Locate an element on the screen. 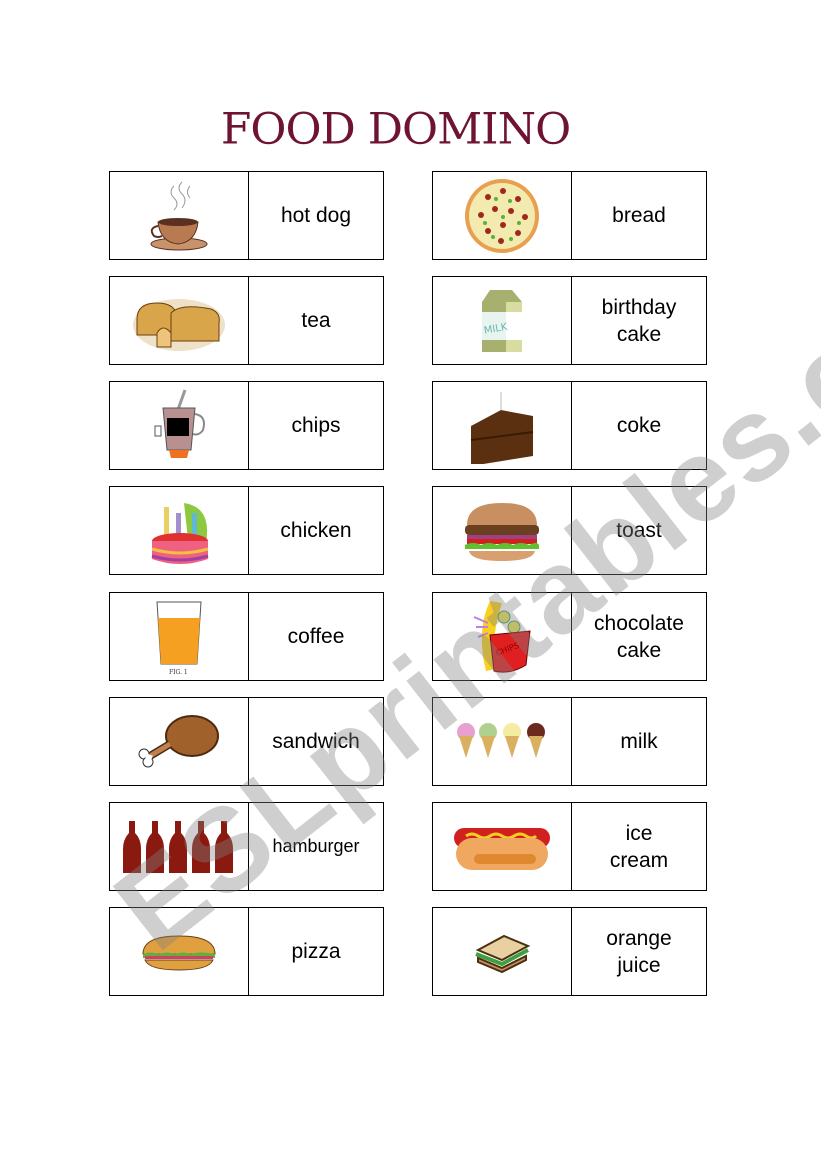 This screenshot has width=821, height=1169. domino-word: hot dog is located at coordinates (316, 215).